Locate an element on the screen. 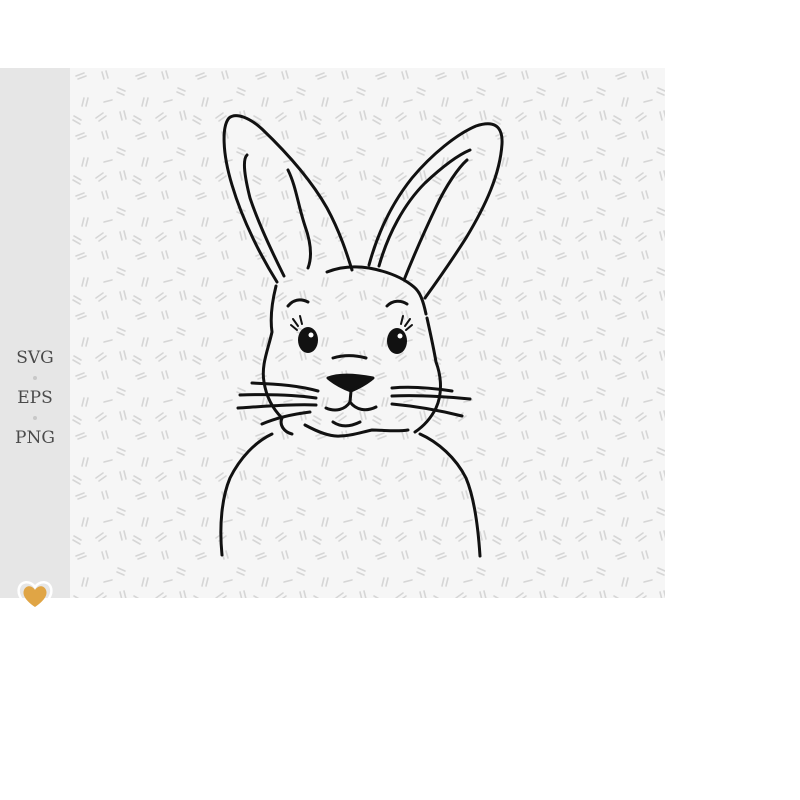  format-list: SVG EPS PNG is located at coordinates (35, 398).